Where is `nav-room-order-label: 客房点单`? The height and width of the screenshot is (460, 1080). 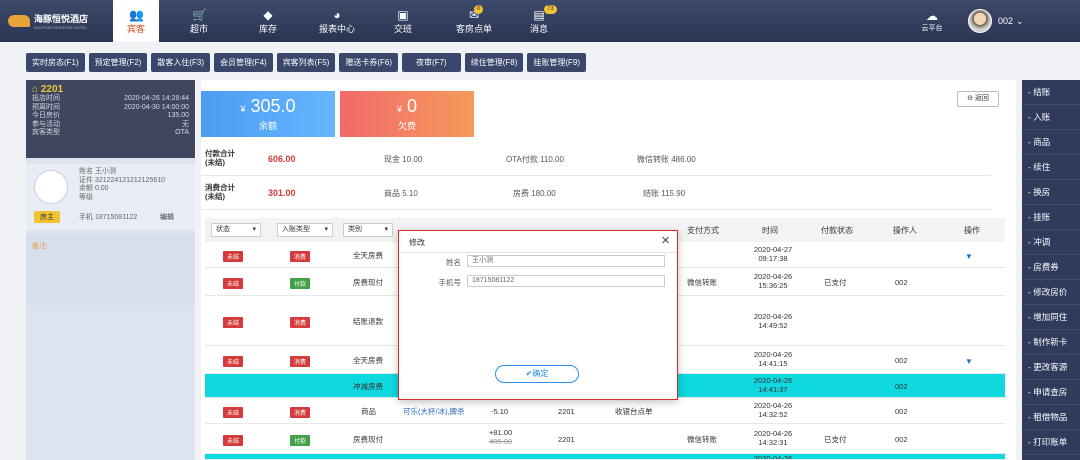
nav-room-order-label: 客房点单 is located at coordinates (473, 29).